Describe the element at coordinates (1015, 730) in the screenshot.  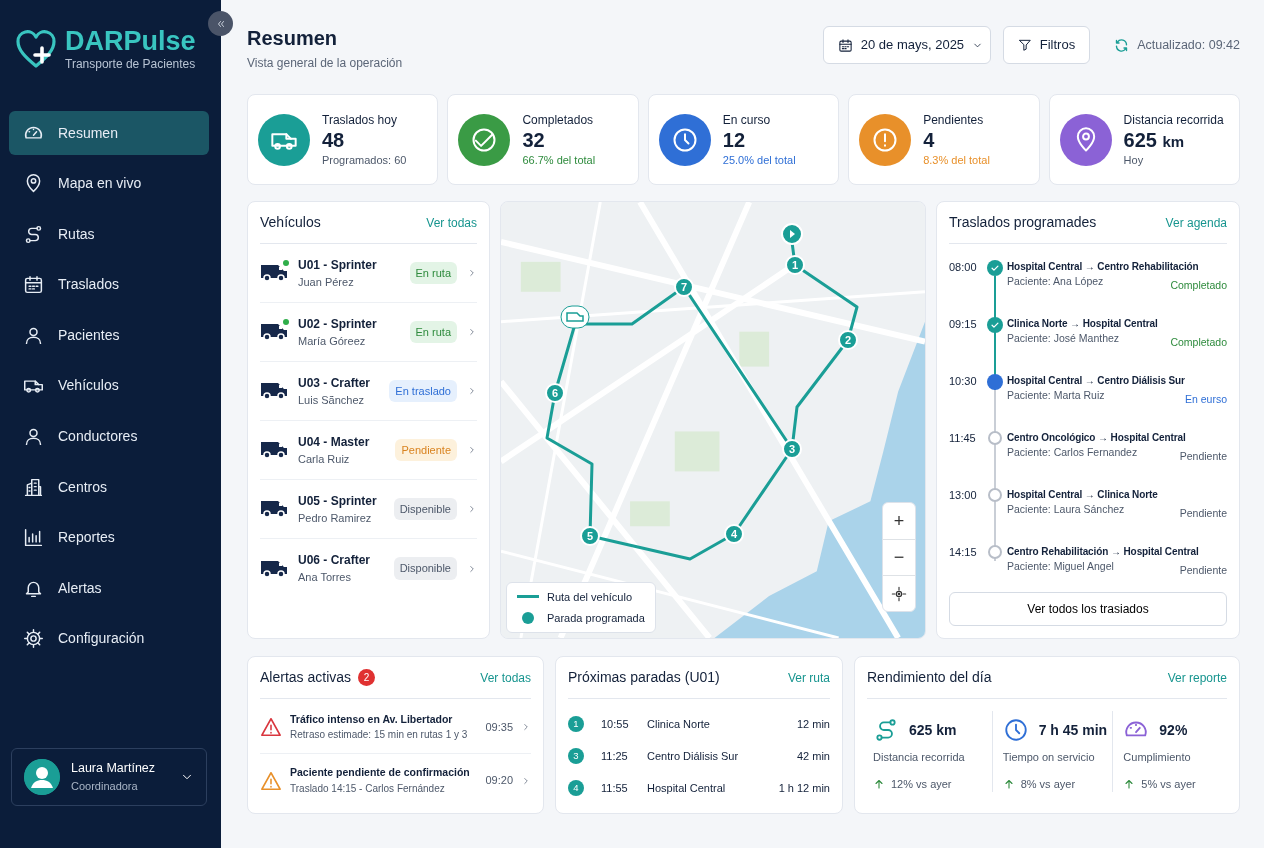
I see `clock-icon` at that location.